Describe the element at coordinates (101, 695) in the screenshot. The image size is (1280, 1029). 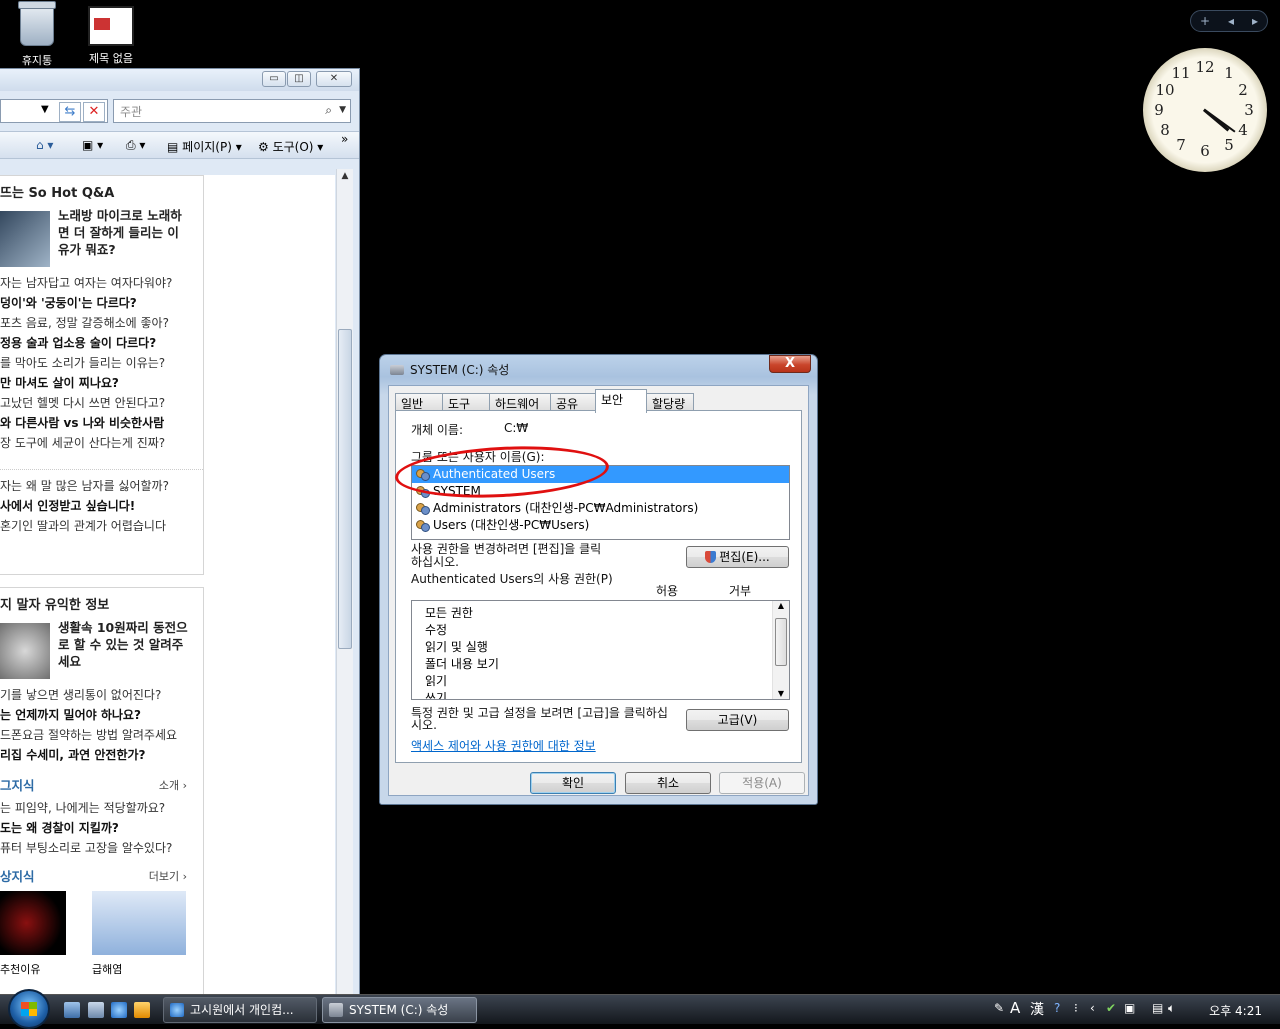
I see `list-item: 기를 낳으면 생리통이 없어진다?` at that location.